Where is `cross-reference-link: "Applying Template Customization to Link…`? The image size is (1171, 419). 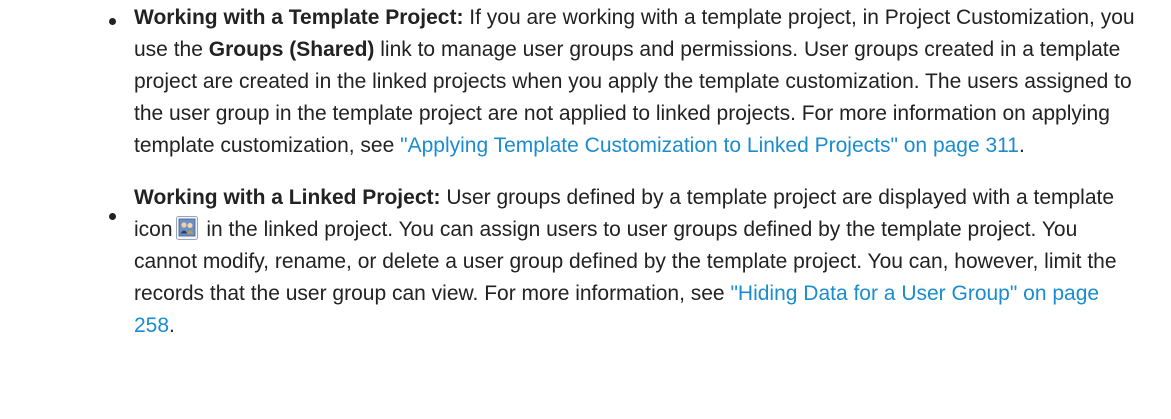
cross-reference-link: "Applying Template Customization to Link… is located at coordinates (709, 145).